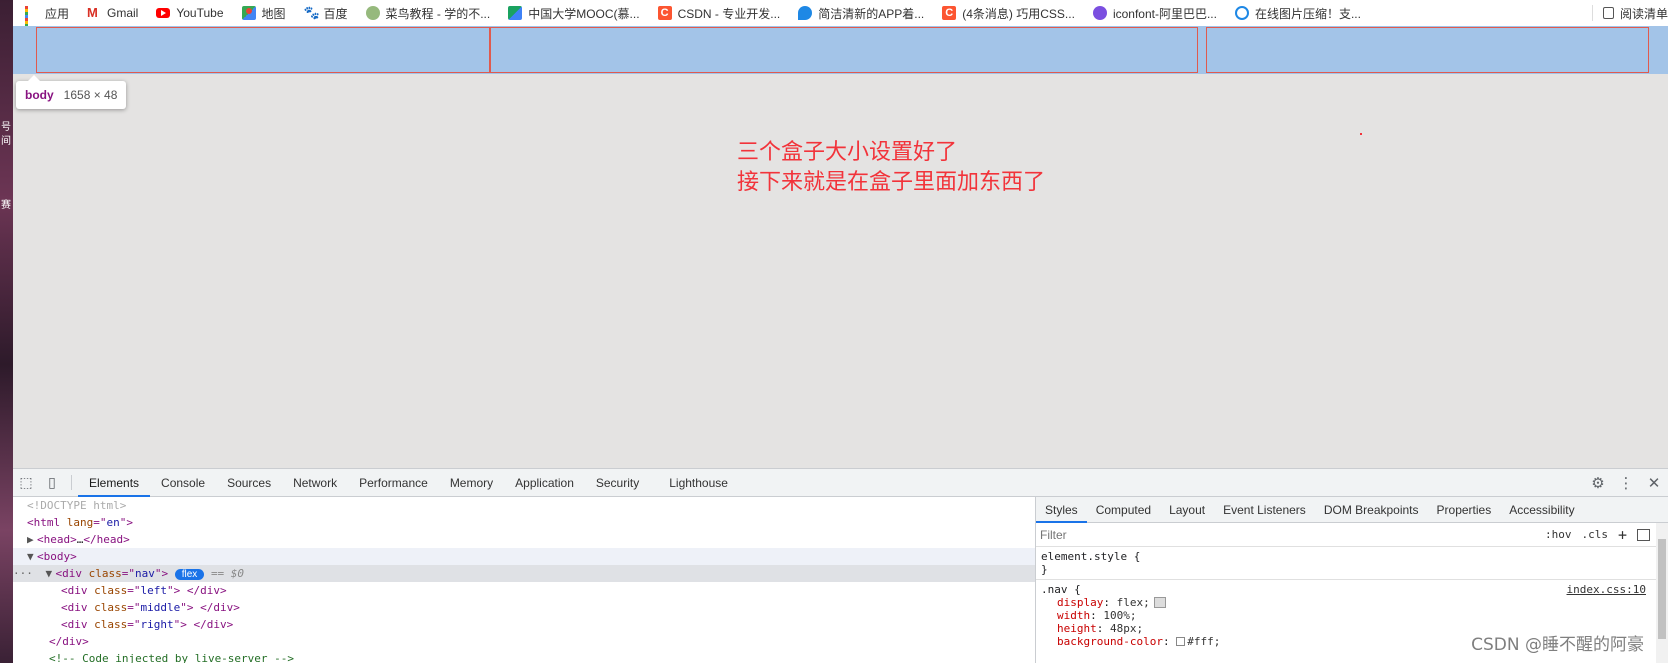  I want to click on inspect-element-icon: ⬚, so click(26, 482).